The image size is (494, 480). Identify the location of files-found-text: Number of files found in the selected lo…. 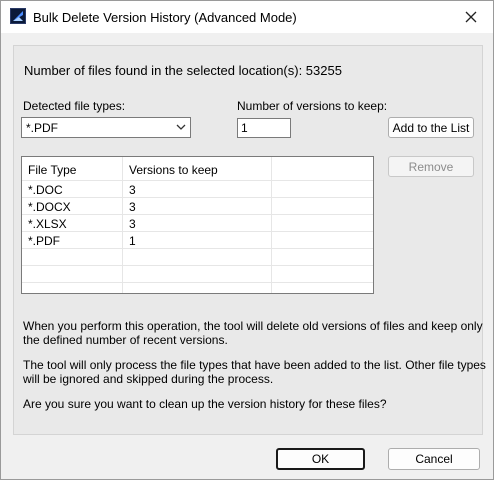
(183, 70).